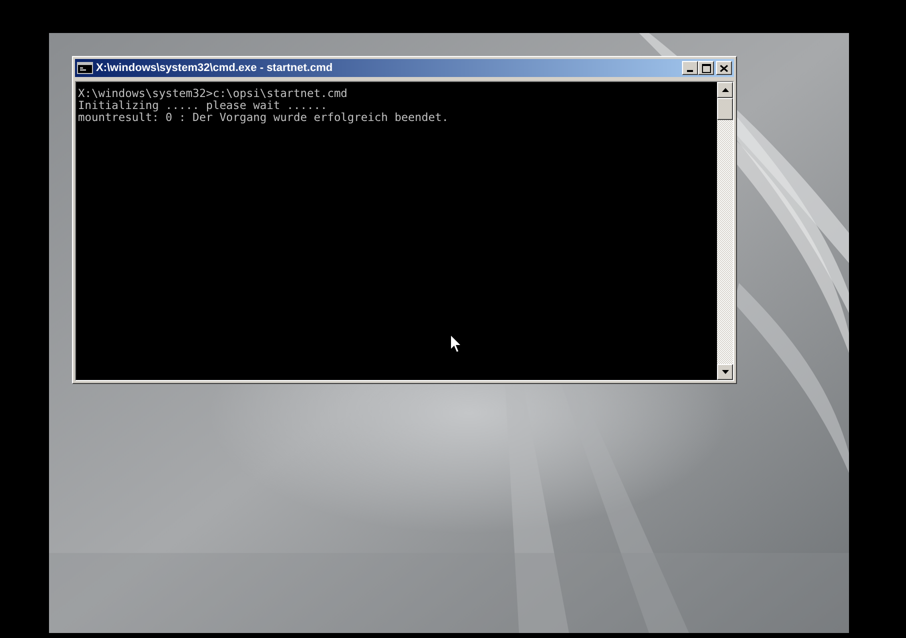  I want to click on scroll-down-button, so click(725, 372).